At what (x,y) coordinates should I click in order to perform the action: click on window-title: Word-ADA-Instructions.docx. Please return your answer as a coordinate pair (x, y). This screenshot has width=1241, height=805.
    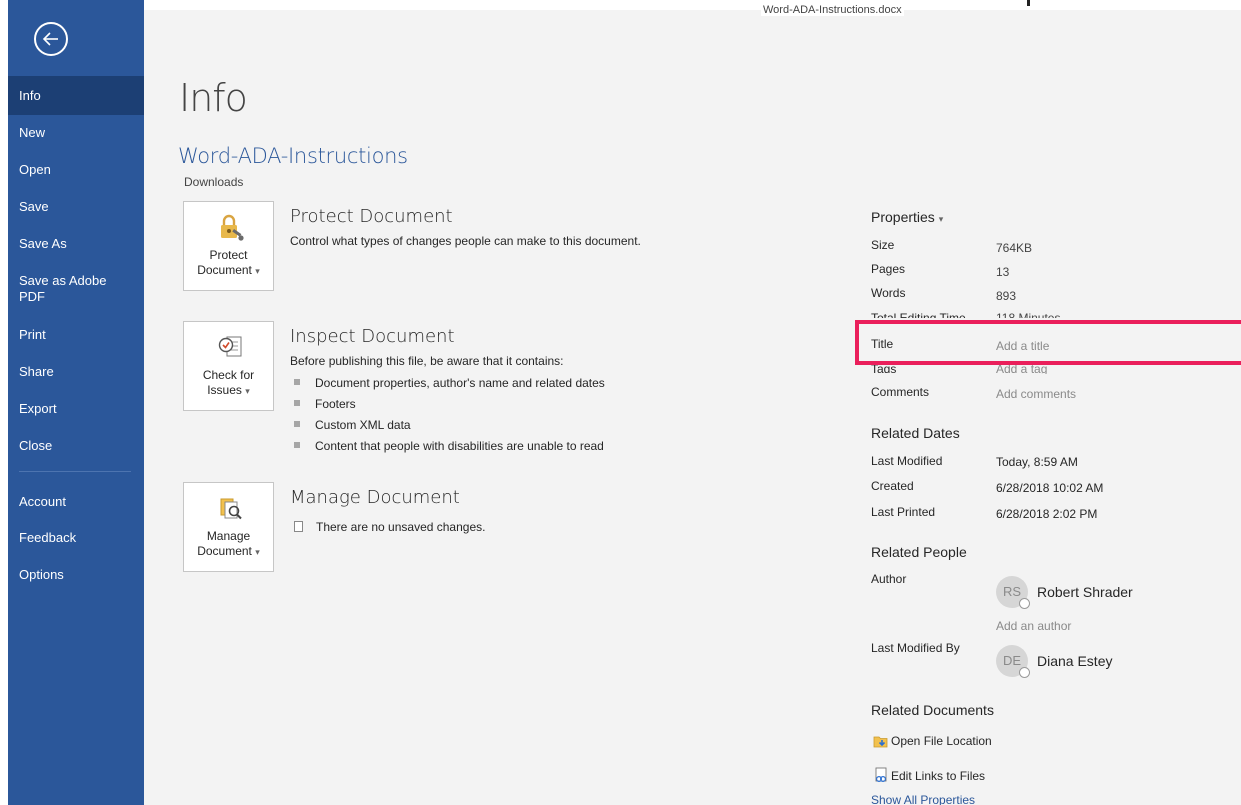
    Looking at the image, I should click on (832, 10).